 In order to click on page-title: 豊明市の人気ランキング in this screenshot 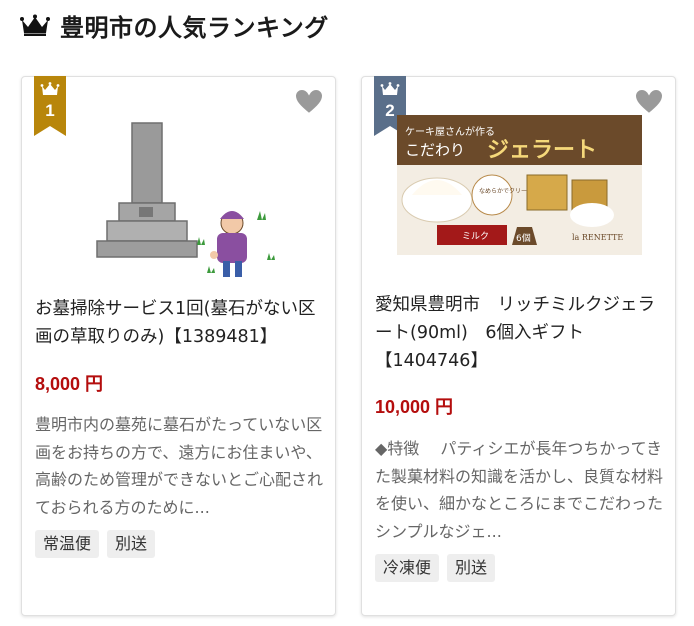, I will do `click(194, 27)`.